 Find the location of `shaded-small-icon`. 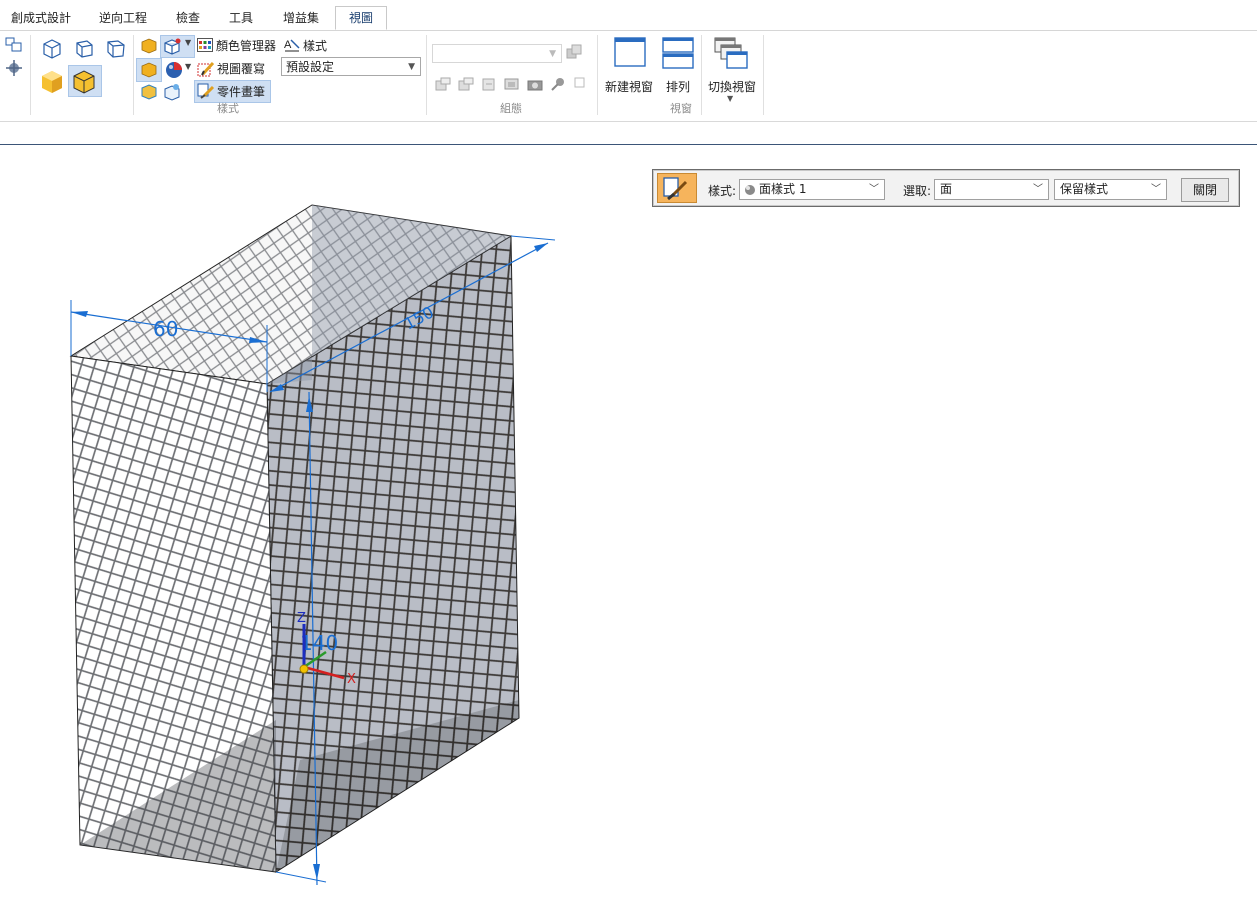

shaded-small-icon is located at coordinates (149, 46).